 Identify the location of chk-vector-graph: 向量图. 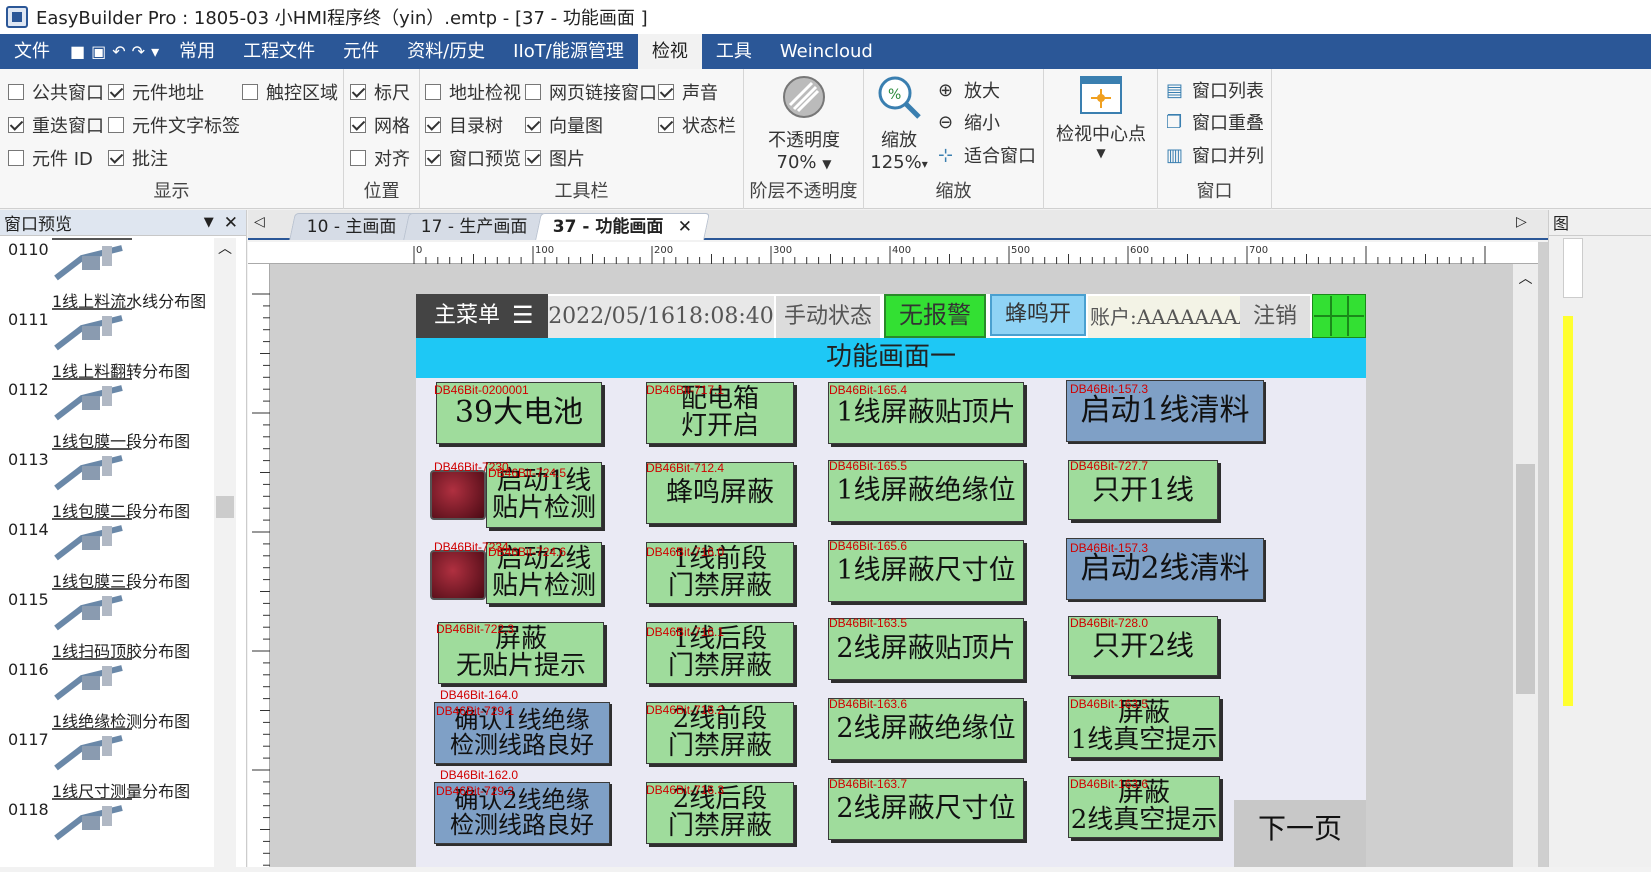
(564, 125).